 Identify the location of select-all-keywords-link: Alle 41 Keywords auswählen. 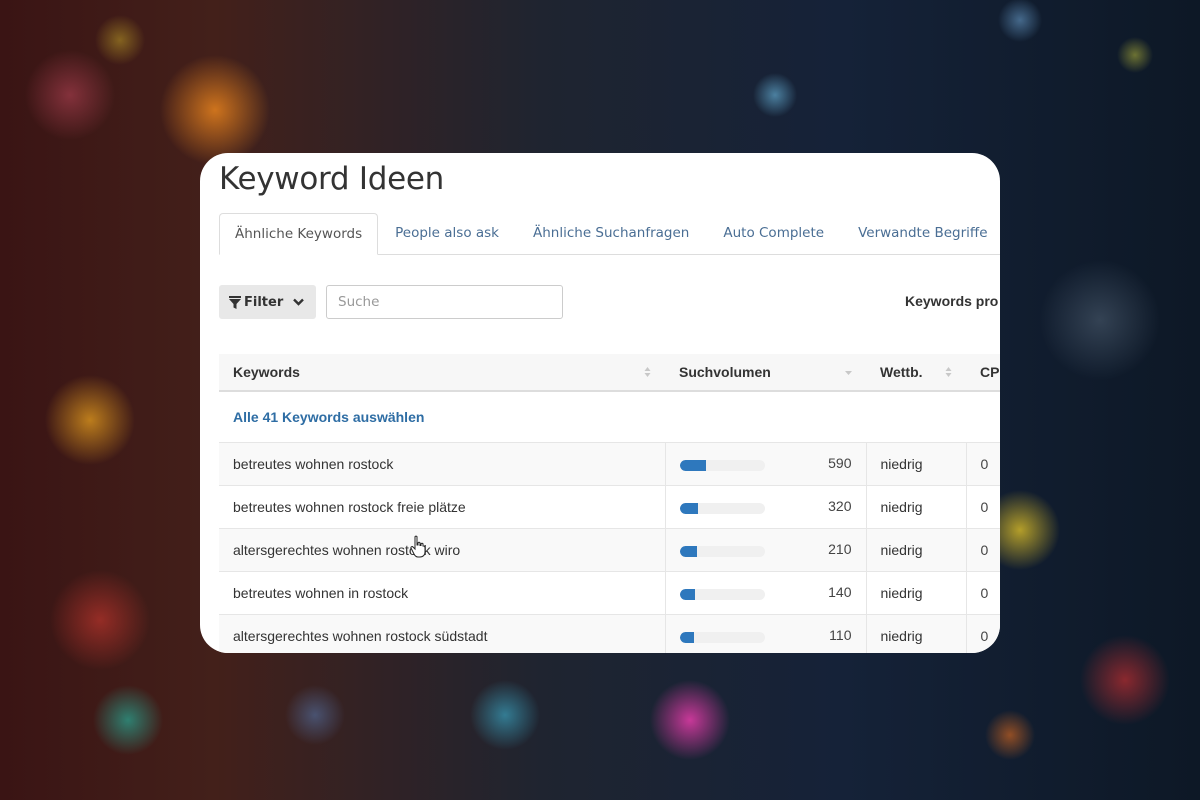
(609, 417).